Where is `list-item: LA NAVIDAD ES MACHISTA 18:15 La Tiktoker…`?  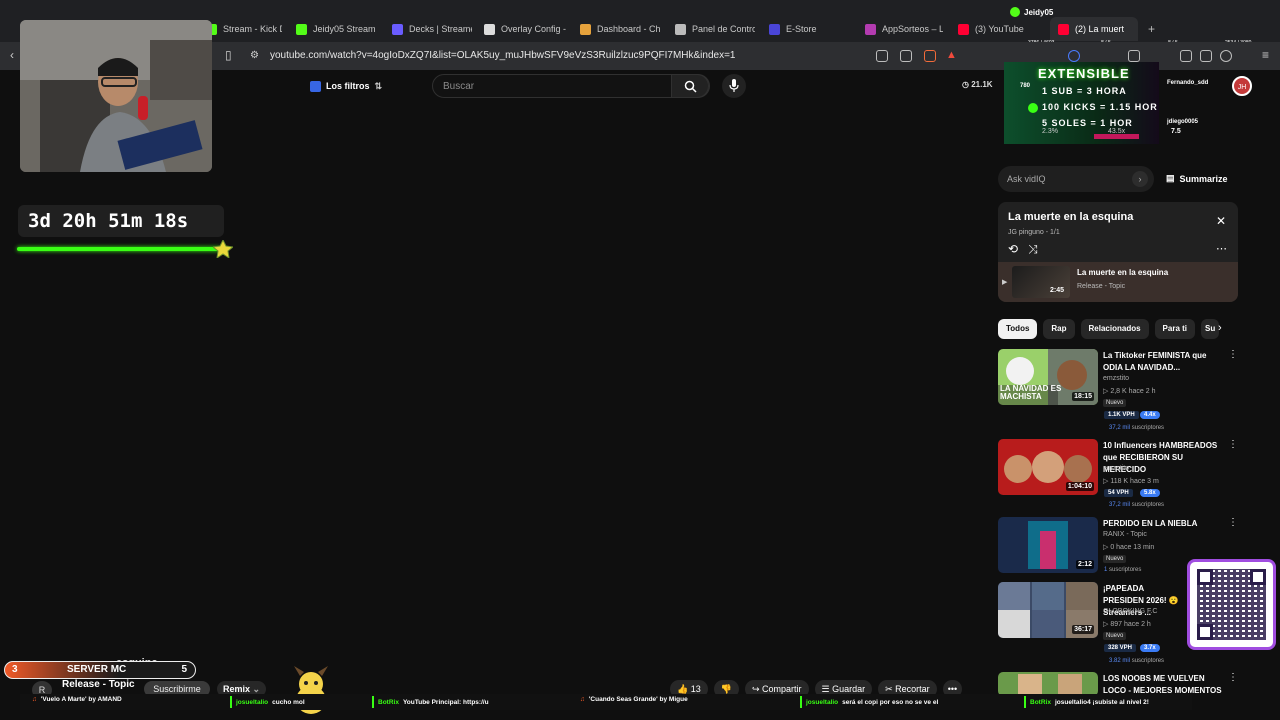 list-item: LA NAVIDAD ES MACHISTA 18:15 La Tiktoker… is located at coordinates (1119, 393).